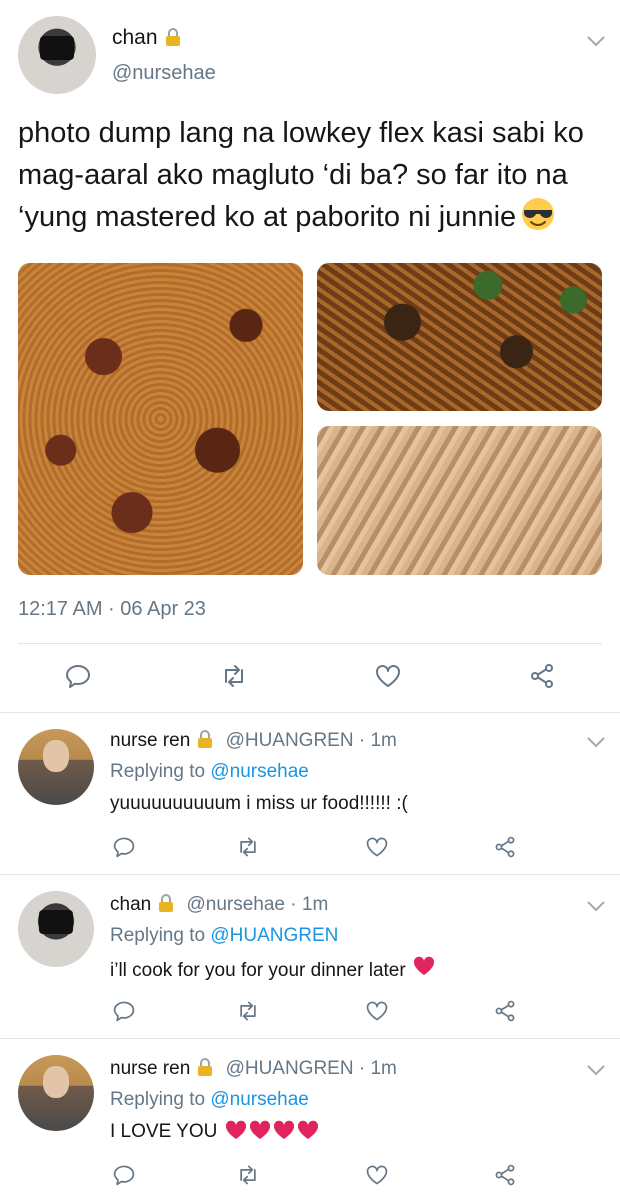 Image resolution: width=620 pixels, height=1200 pixels. I want to click on photo-beef-noodles, so click(459, 337).